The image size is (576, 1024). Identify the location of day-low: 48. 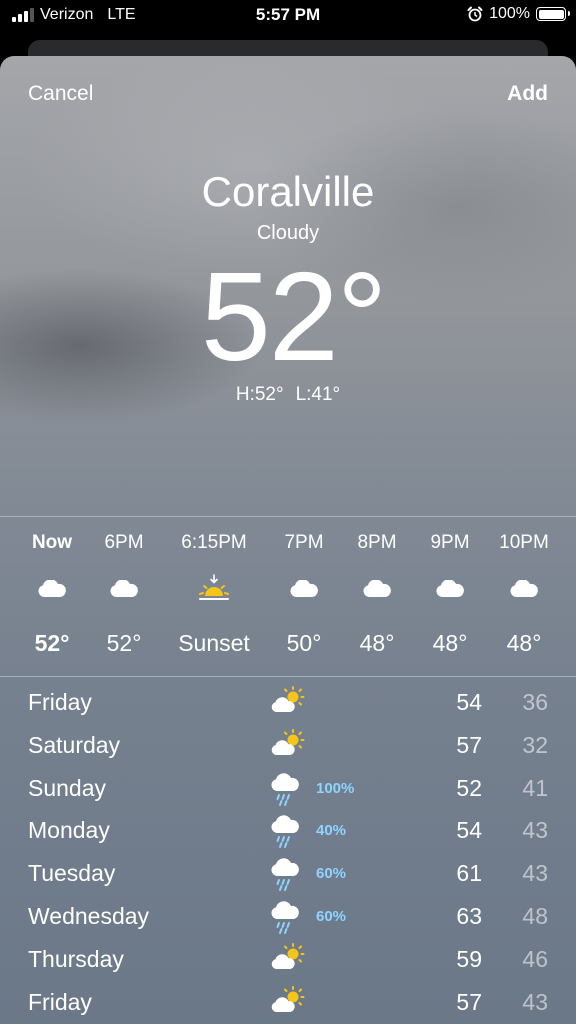
(535, 915).